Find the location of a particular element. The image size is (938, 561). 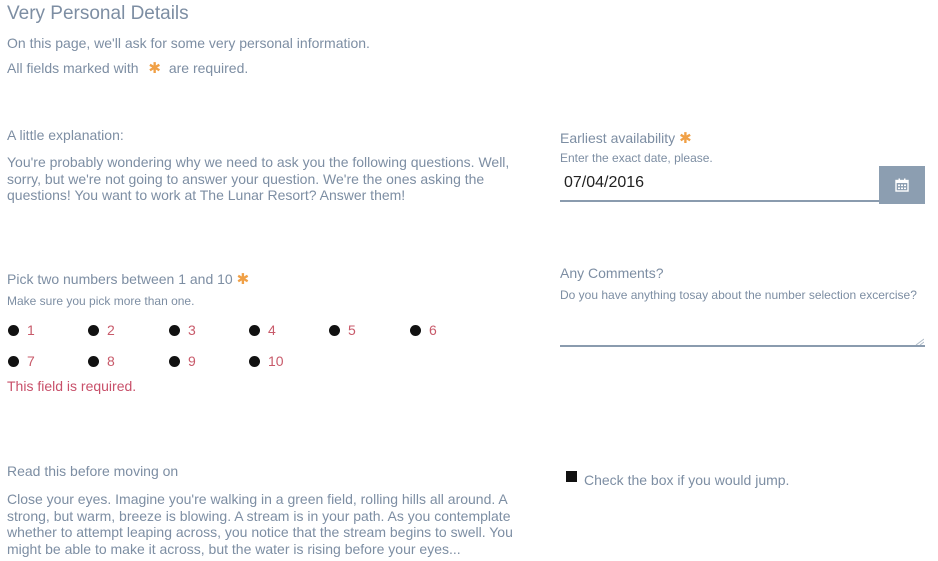

numbers-label: Pick two numbers between 1 and 10 ✱ is located at coordinates (128, 279).